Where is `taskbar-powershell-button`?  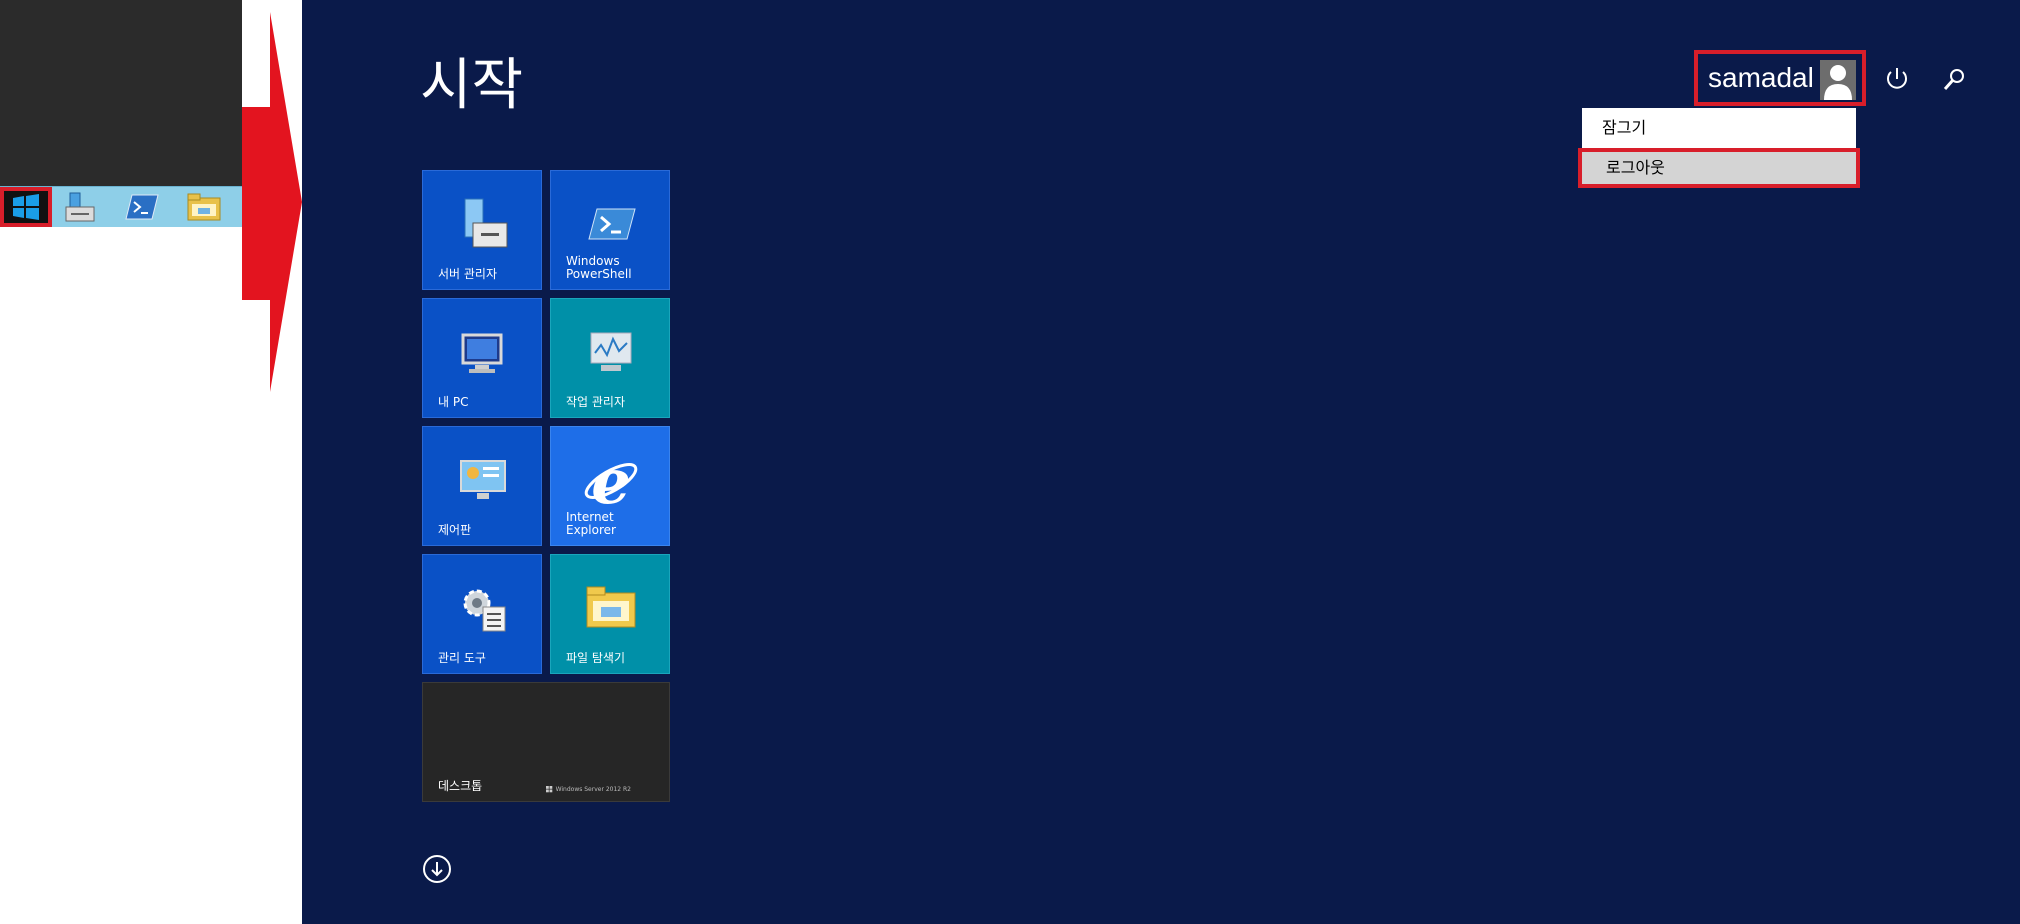
taskbar-powershell-button is located at coordinates (142, 207).